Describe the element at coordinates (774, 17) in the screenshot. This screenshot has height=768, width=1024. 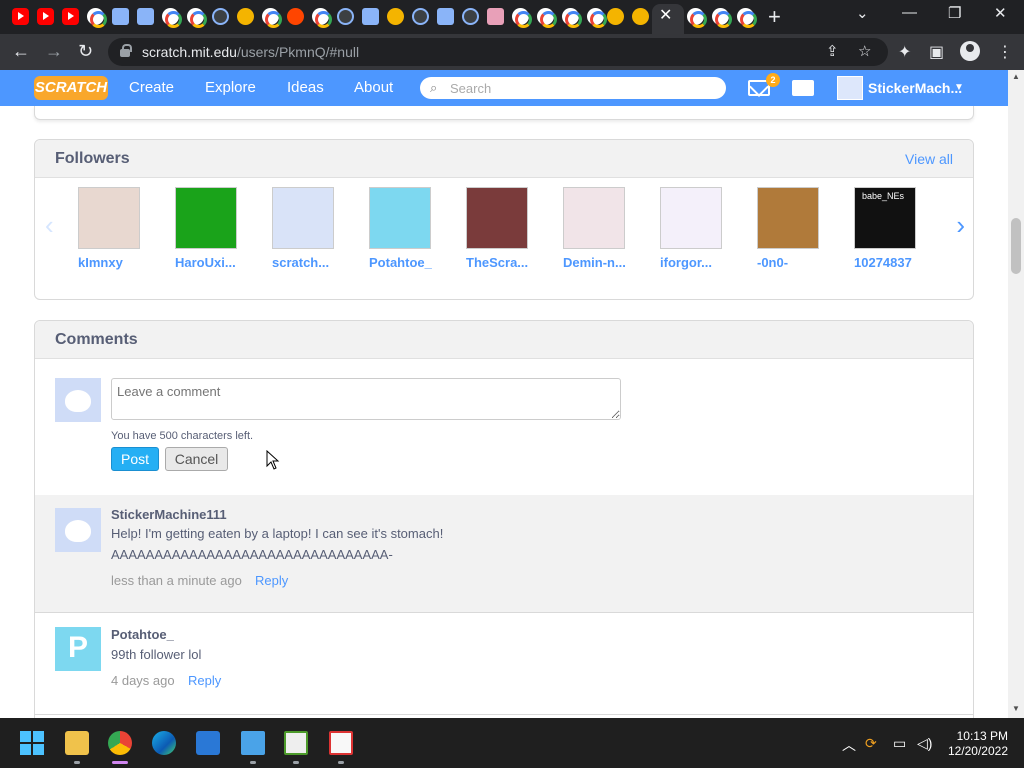
I see `new-tab-button: +` at that location.